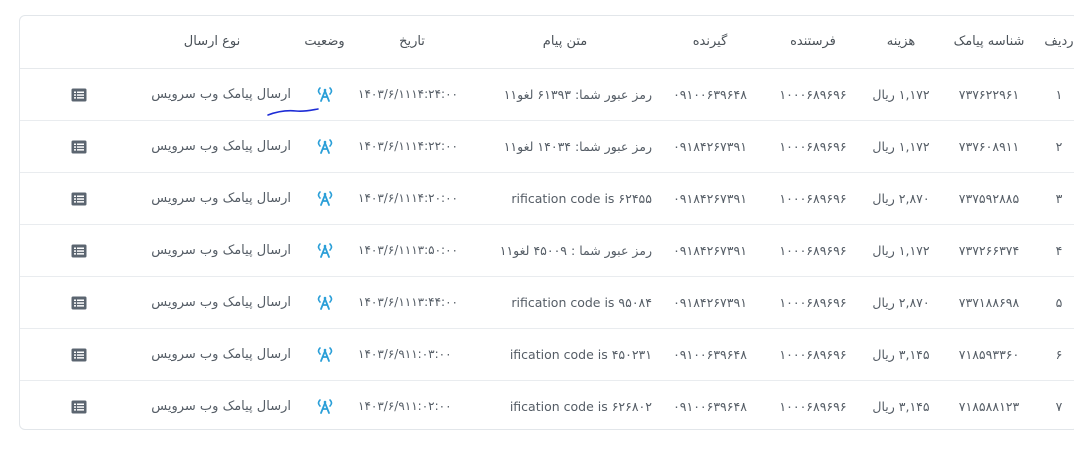  I want to click on sms-cost: ۱,۱۷۲ ریال, so click(901, 250).